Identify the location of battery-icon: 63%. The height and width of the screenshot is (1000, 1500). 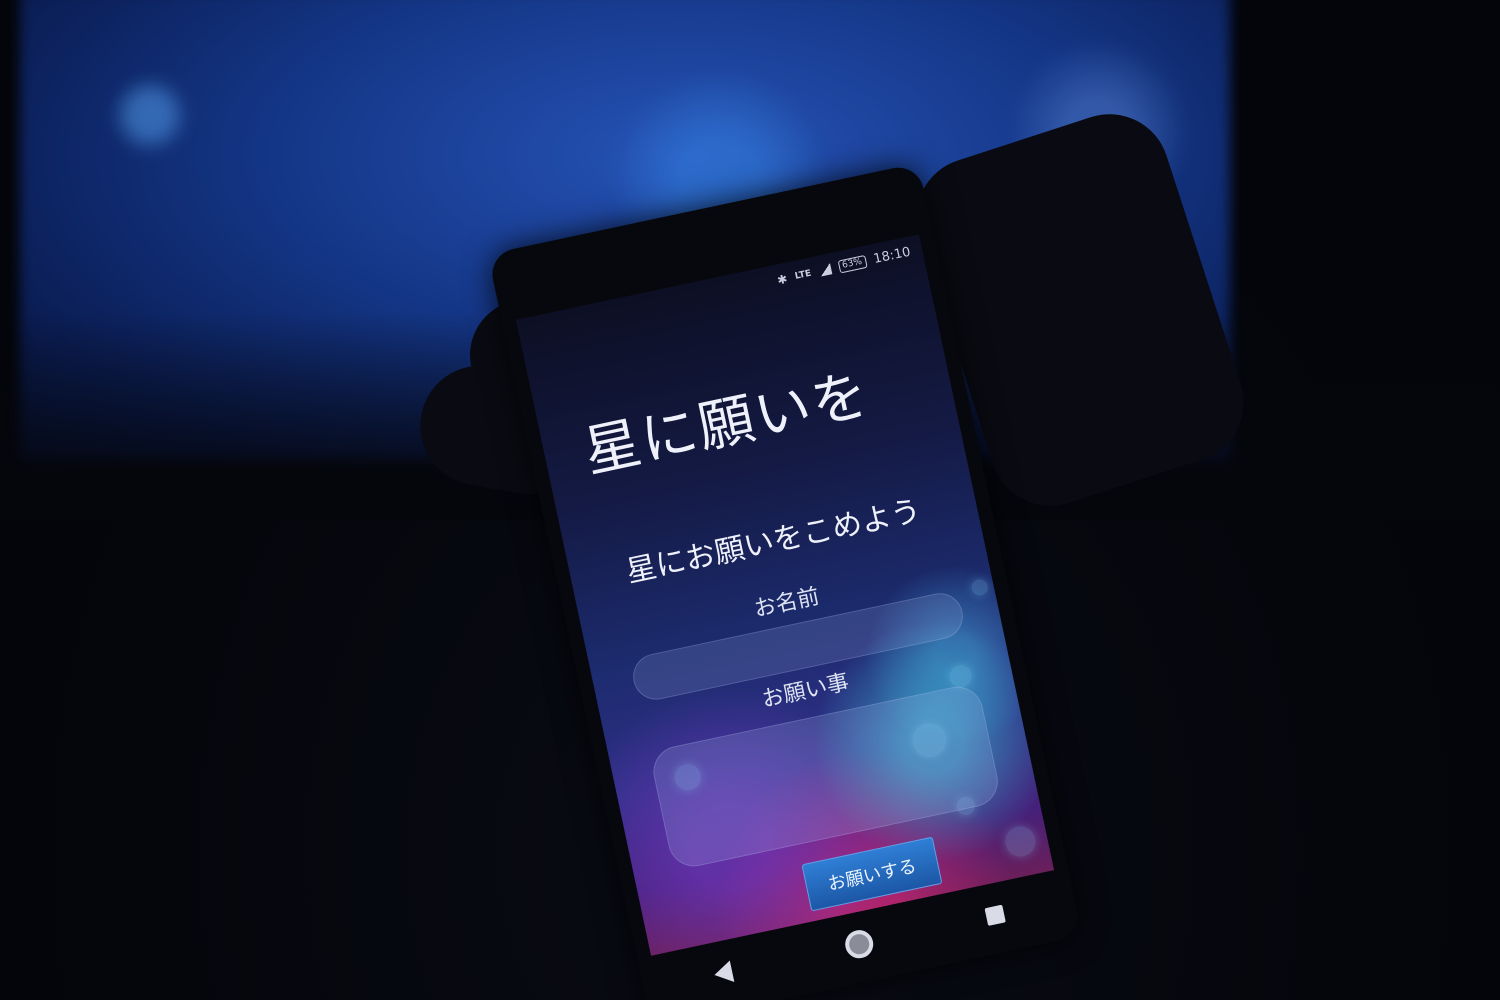
(852, 264).